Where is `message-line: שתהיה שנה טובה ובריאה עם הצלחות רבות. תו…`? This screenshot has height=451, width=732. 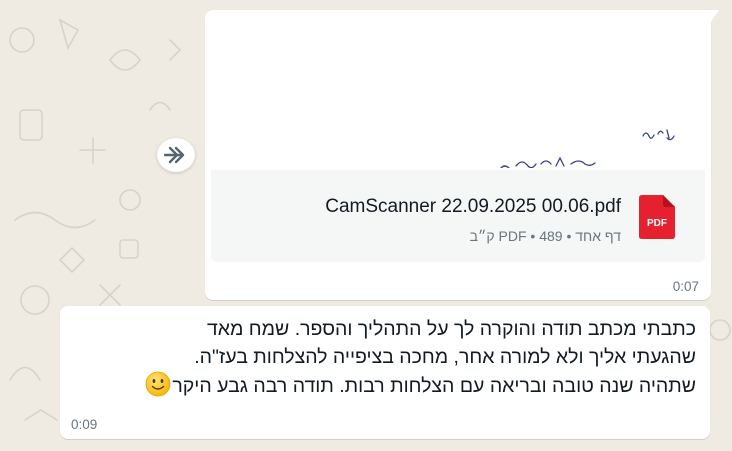
message-line: שתהיה שנה טובה ובריאה עם הצלחות רבות. תו… is located at coordinates (434, 386).